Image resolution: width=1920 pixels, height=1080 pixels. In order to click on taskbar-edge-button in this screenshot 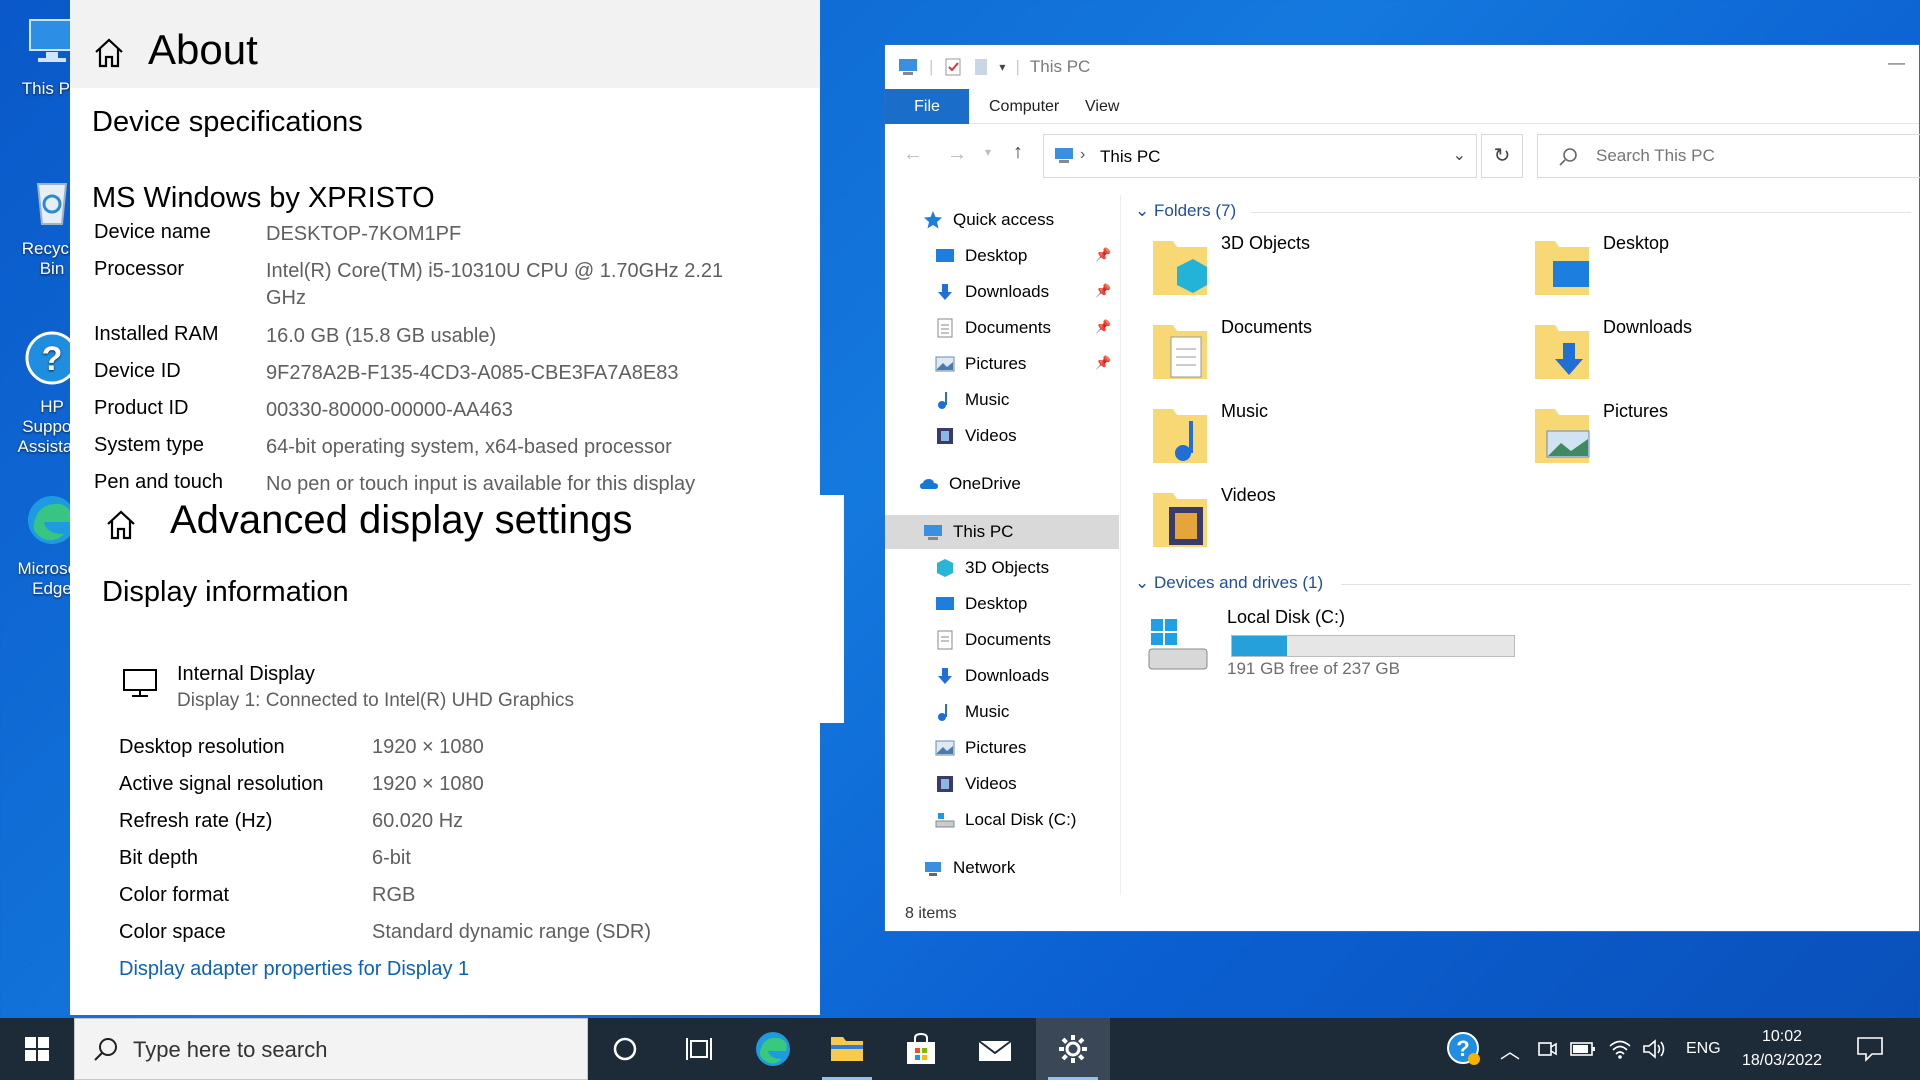, I will do `click(773, 1049)`.